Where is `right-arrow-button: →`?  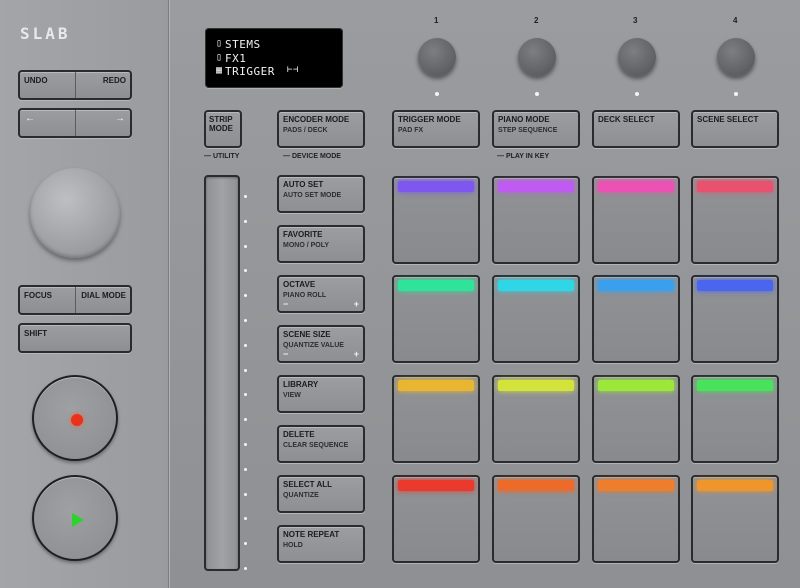 right-arrow-button: → is located at coordinates (103, 123).